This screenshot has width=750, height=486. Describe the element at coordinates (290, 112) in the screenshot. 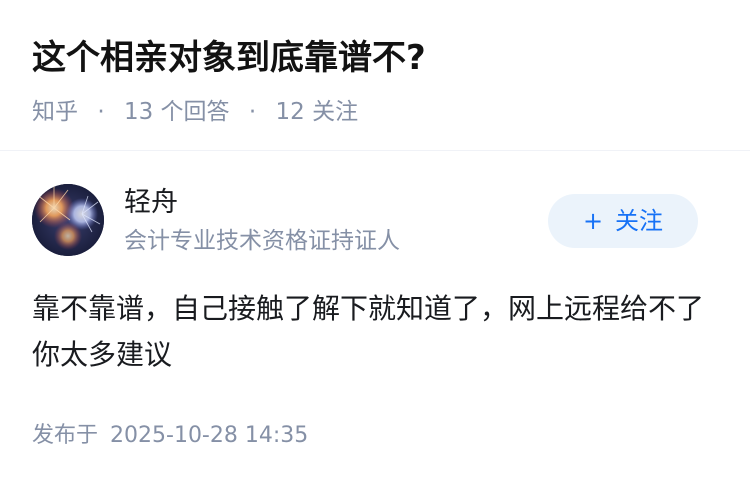

I see `follows-count: 12` at that location.